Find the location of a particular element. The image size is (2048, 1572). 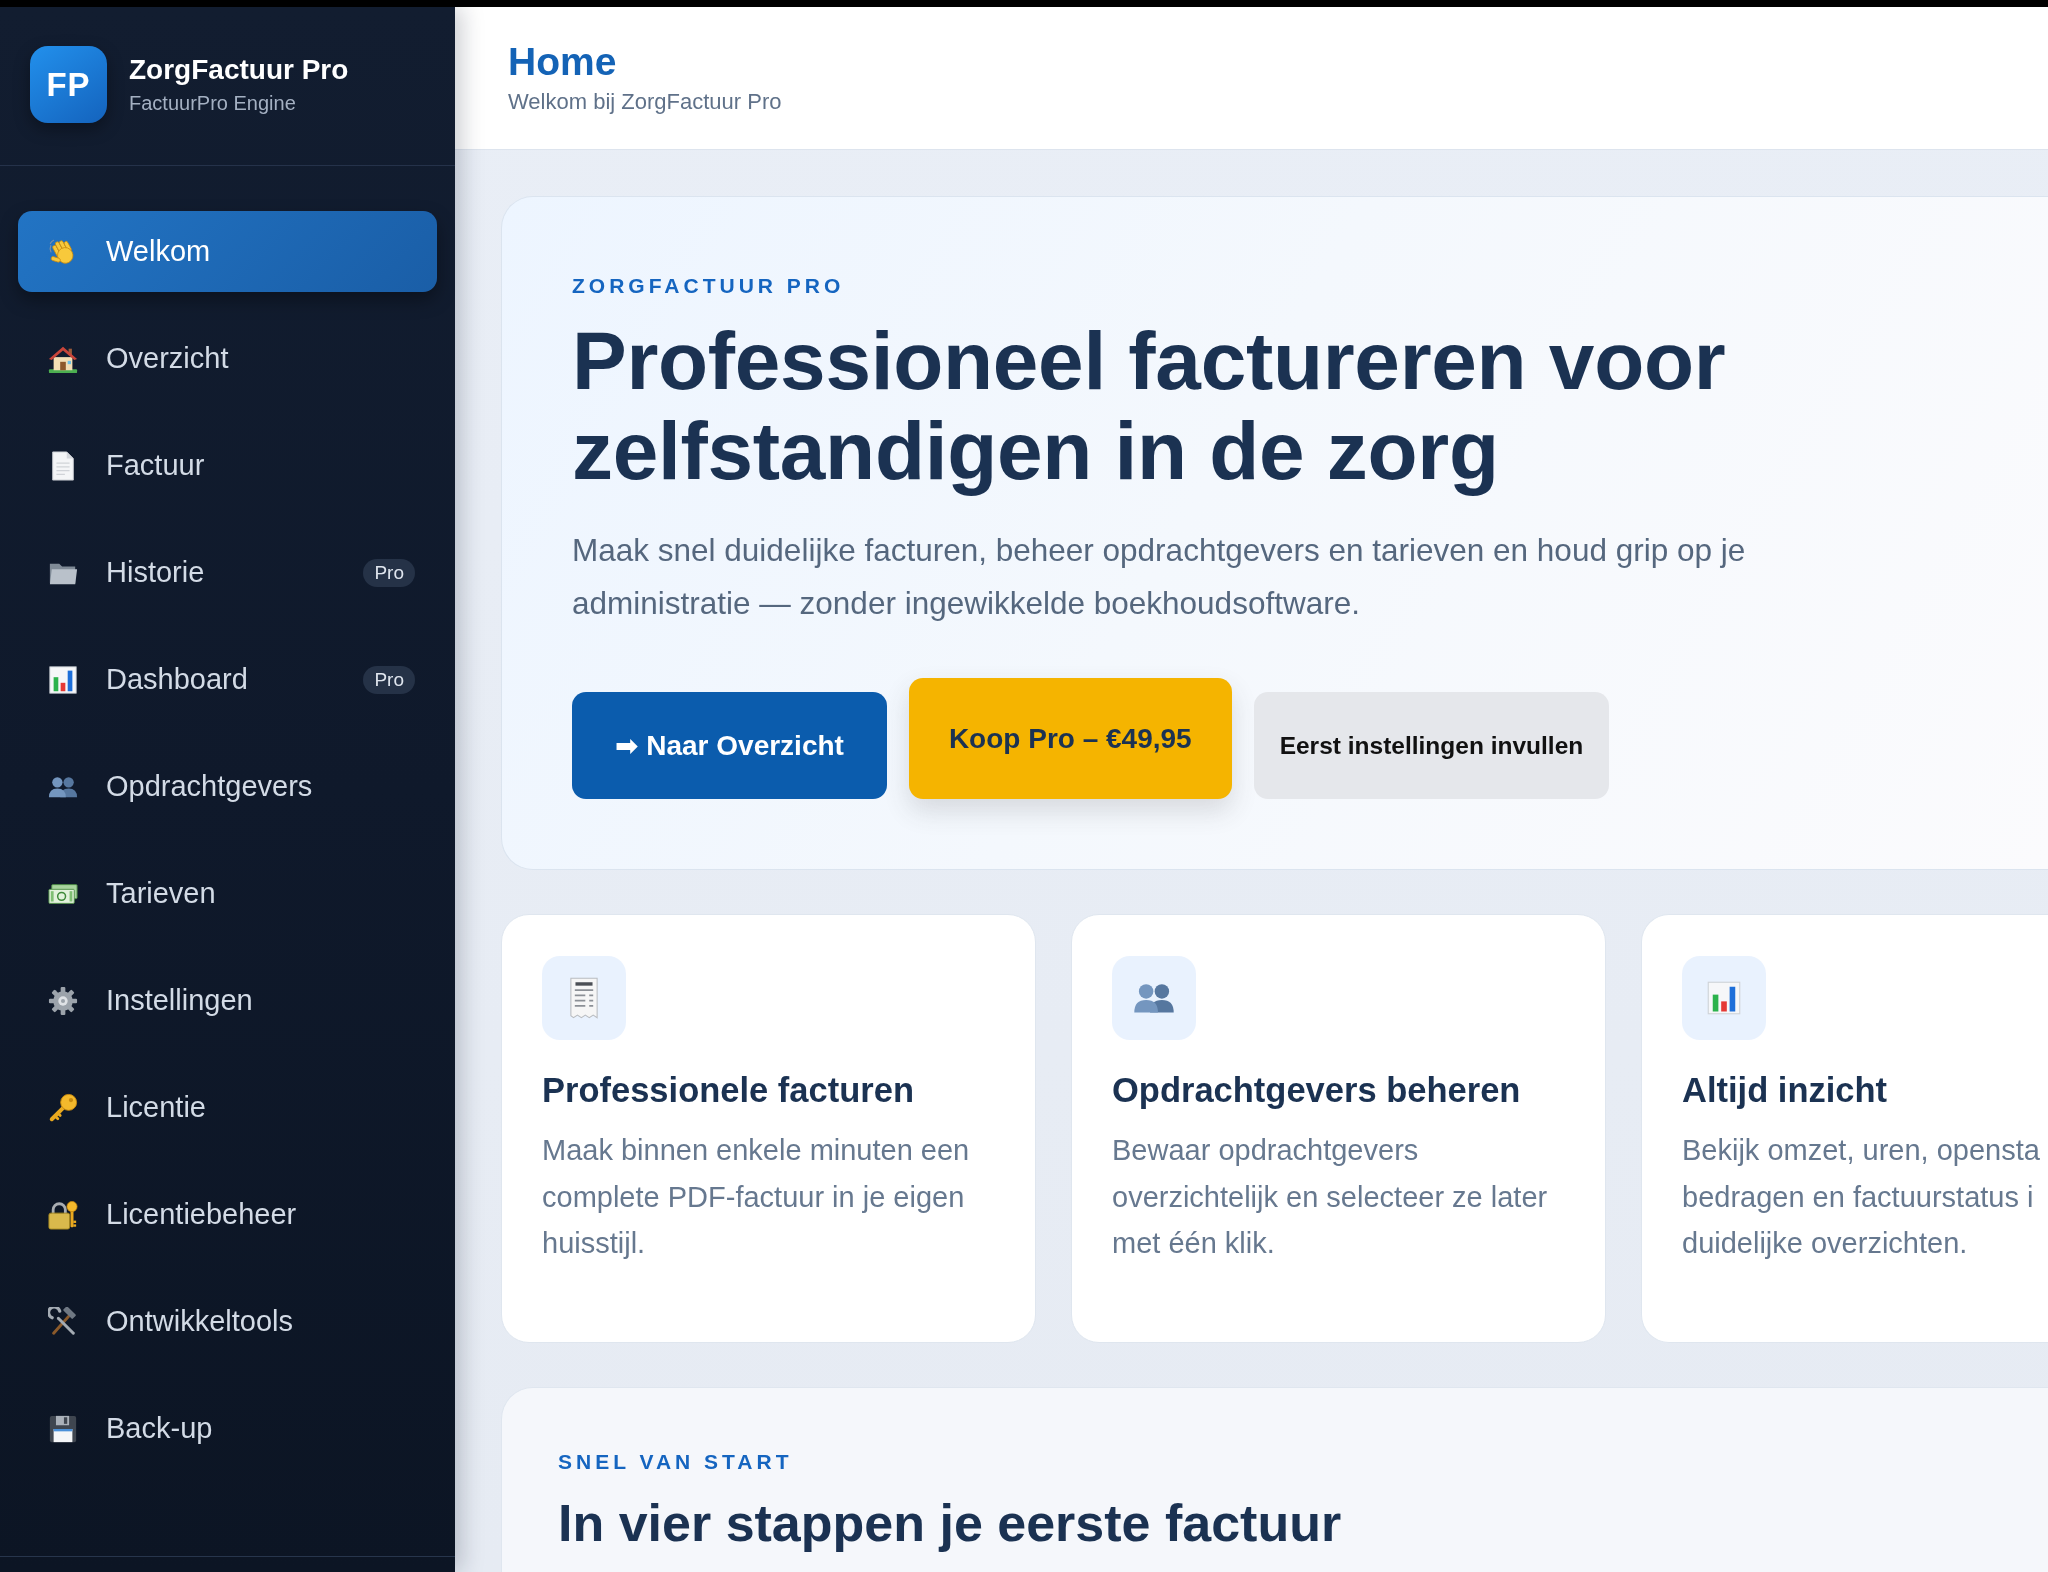

page-title: Home is located at coordinates (563, 61).